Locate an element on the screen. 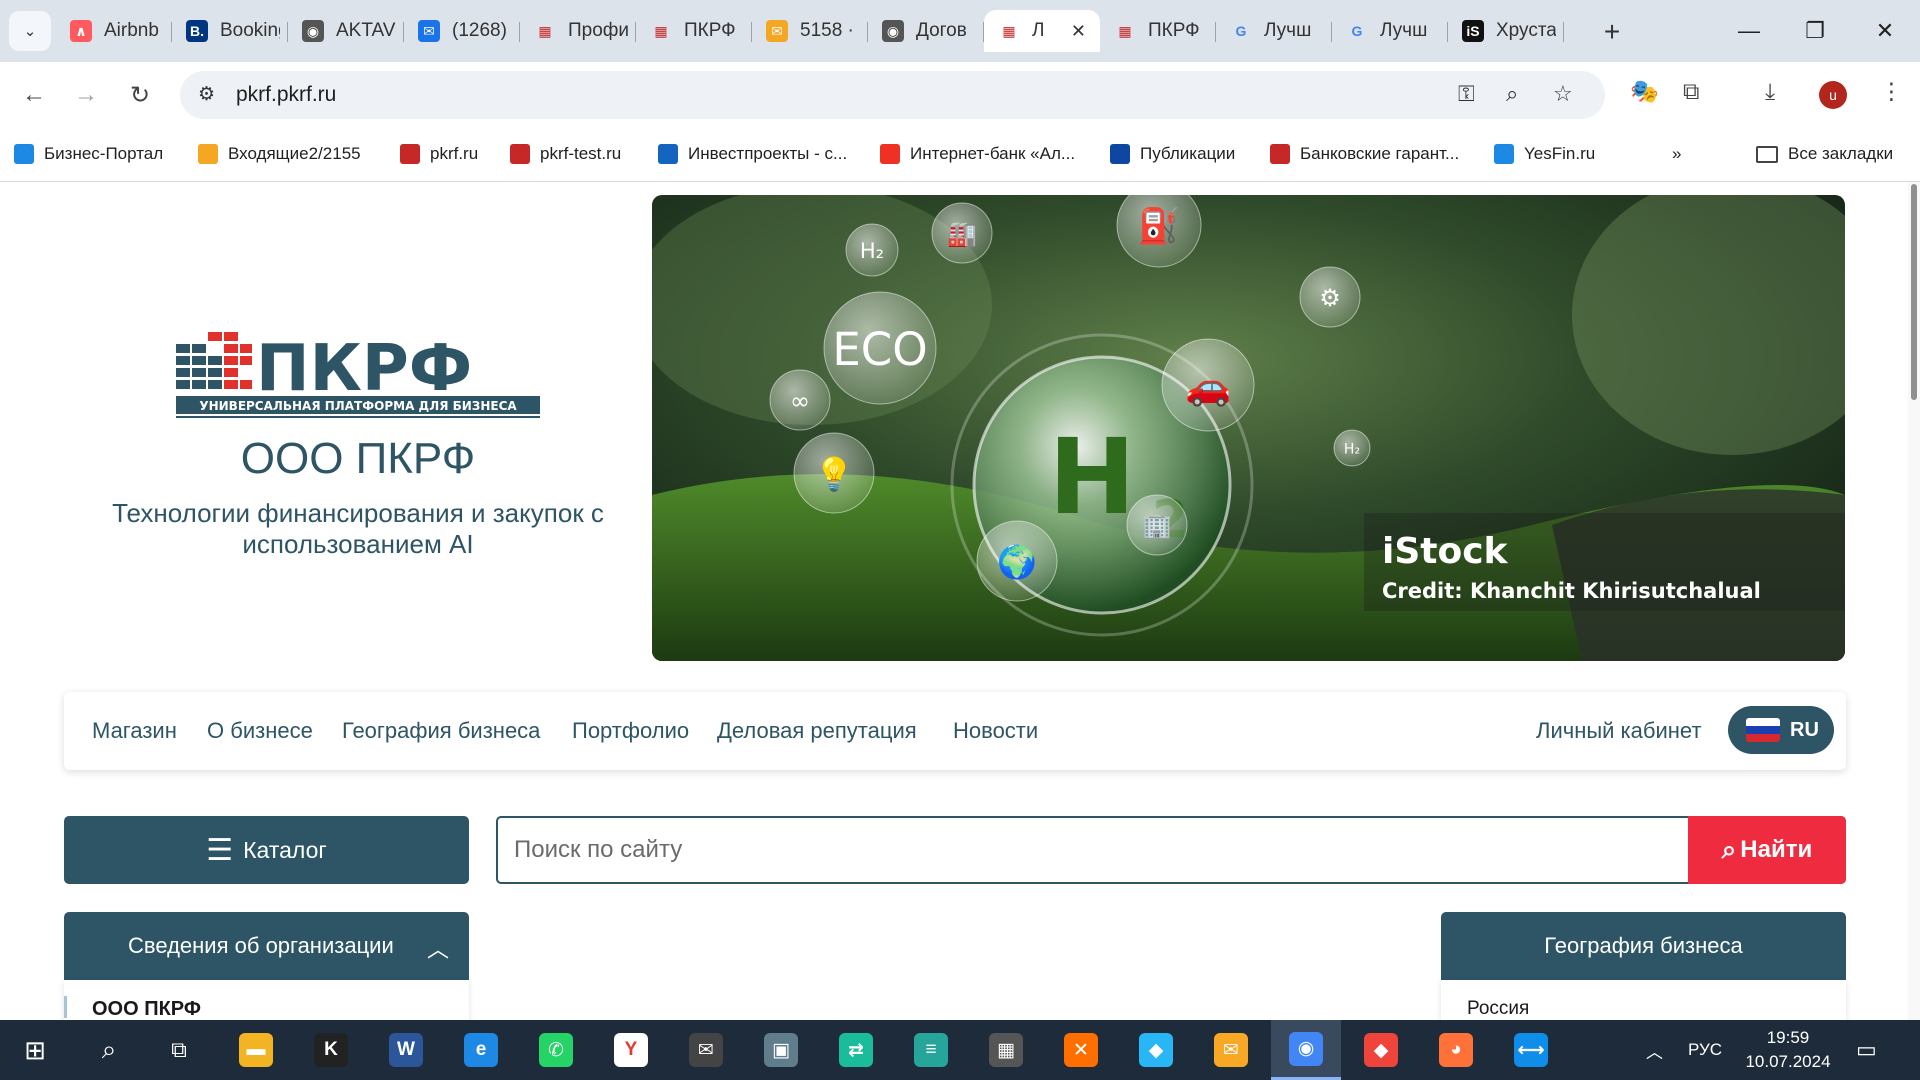 The width and height of the screenshot is (1920, 1080). site-info-icon: ⚙ is located at coordinates (206, 94).